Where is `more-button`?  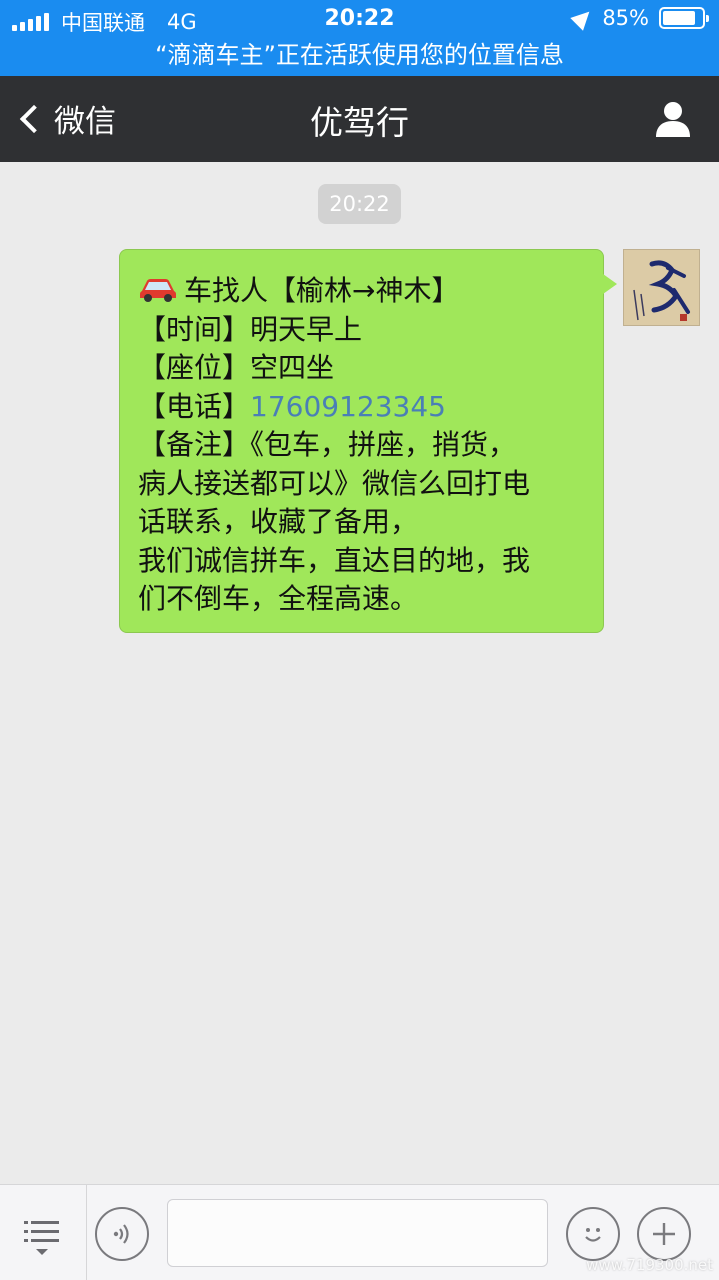 more-button is located at coordinates (664, 1234).